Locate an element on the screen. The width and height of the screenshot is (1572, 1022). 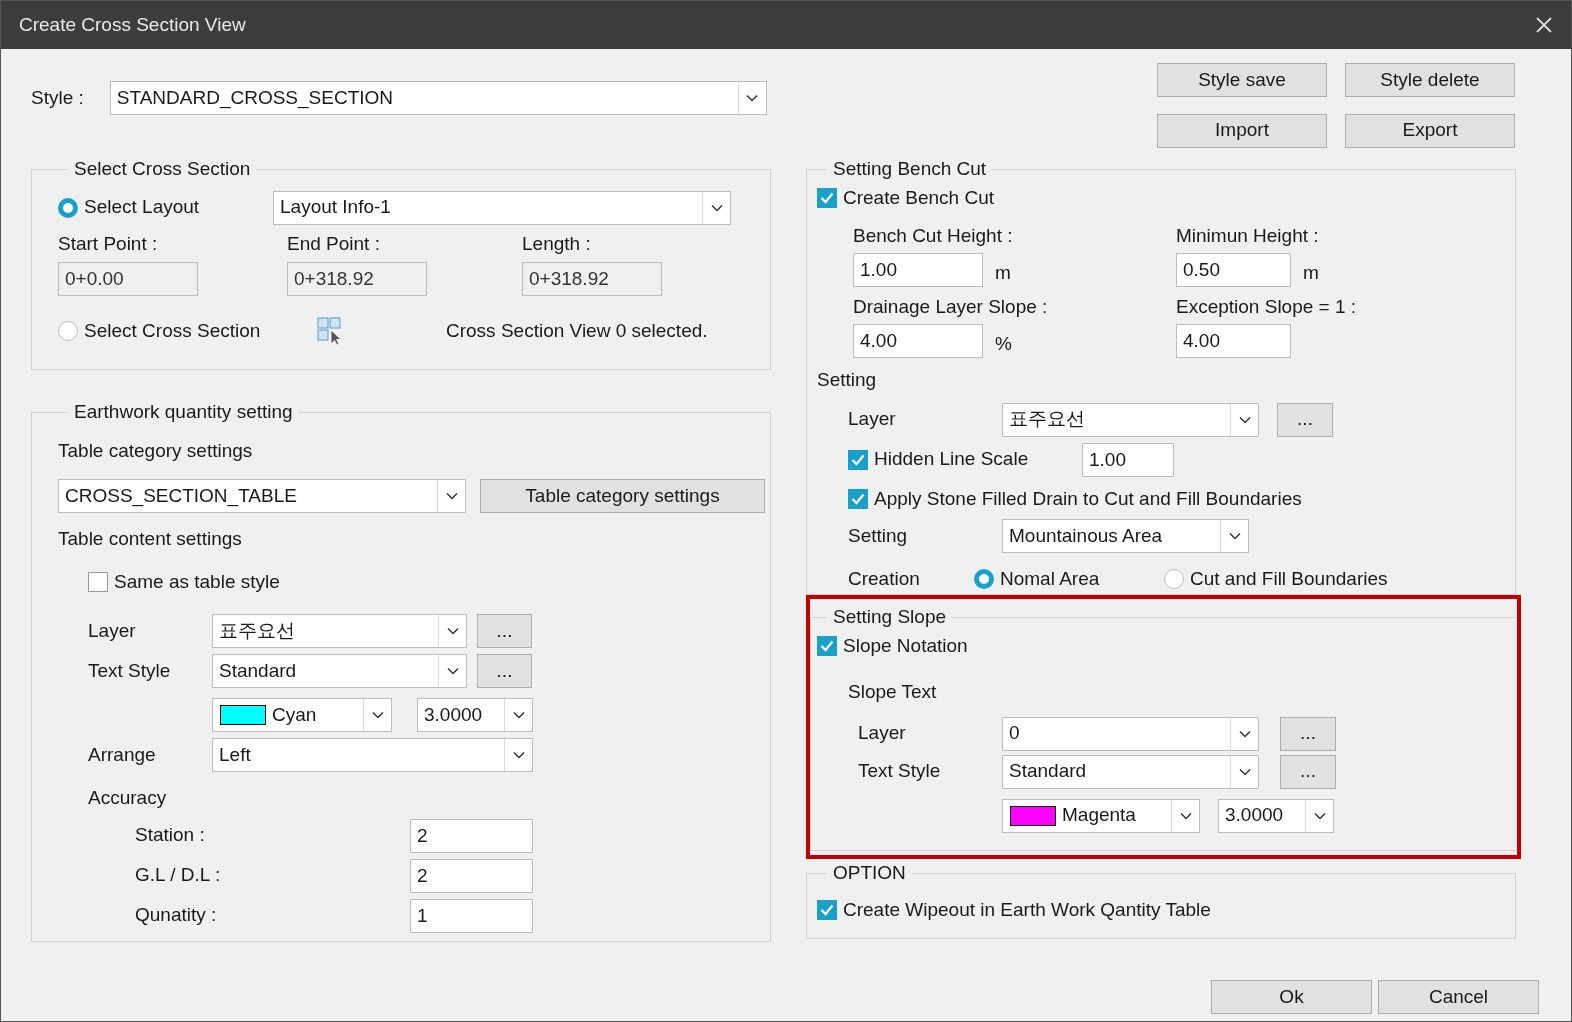
label: Start Point : is located at coordinates (108, 243).